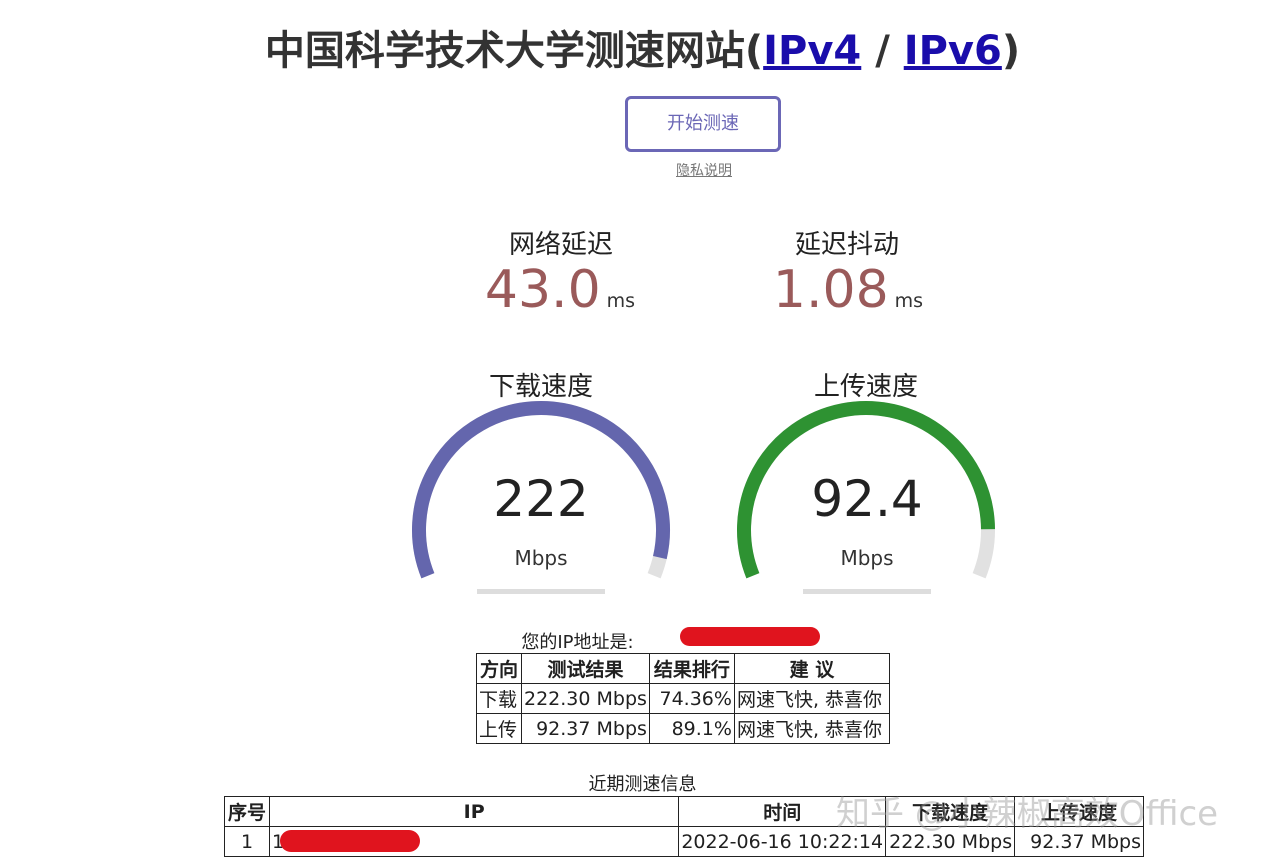 Image resolution: width=1285 pixels, height=860 pixels. I want to click on download-value: 222, so click(541, 499).